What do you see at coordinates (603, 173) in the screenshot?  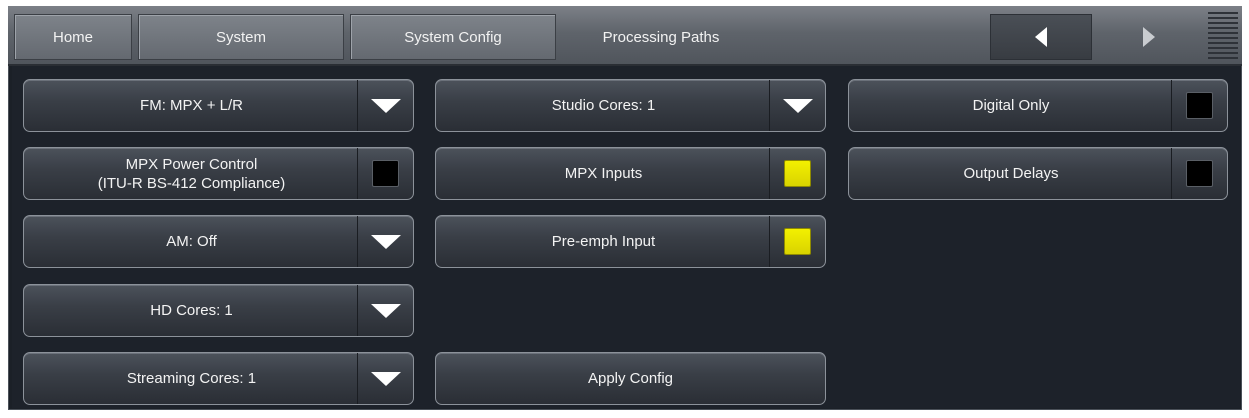 I see `mpx-inputs-label: MPX Inputs` at bounding box center [603, 173].